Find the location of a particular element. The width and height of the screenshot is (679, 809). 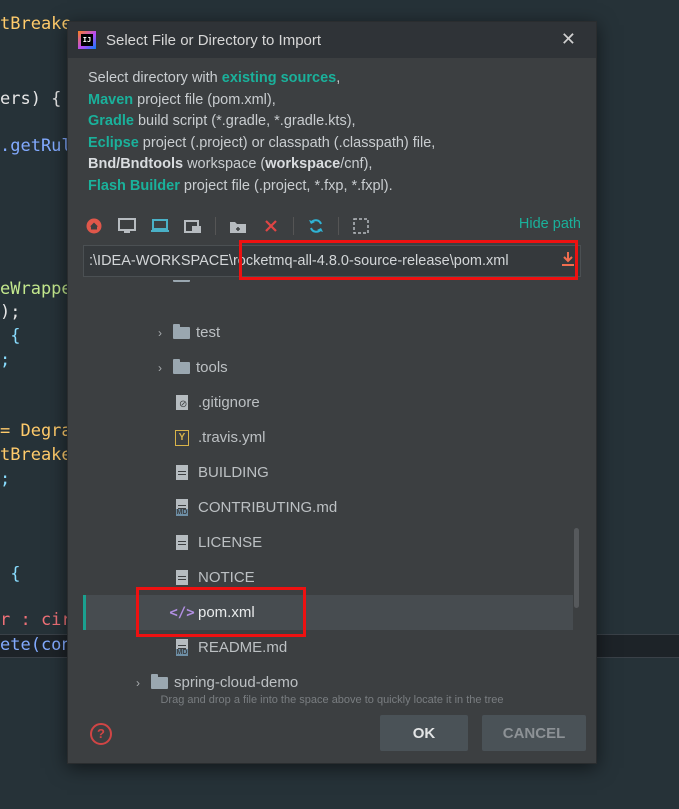

show-hidden-icon is located at coordinates (361, 226).